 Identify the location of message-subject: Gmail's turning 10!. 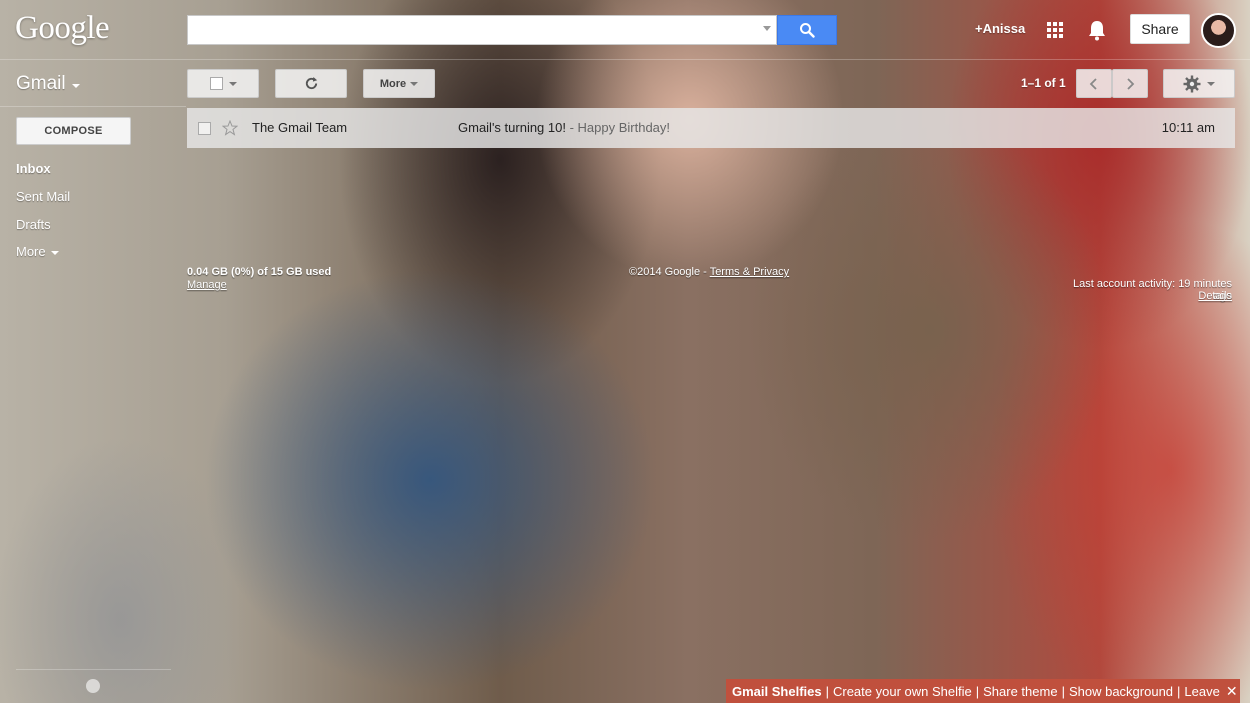
(512, 127).